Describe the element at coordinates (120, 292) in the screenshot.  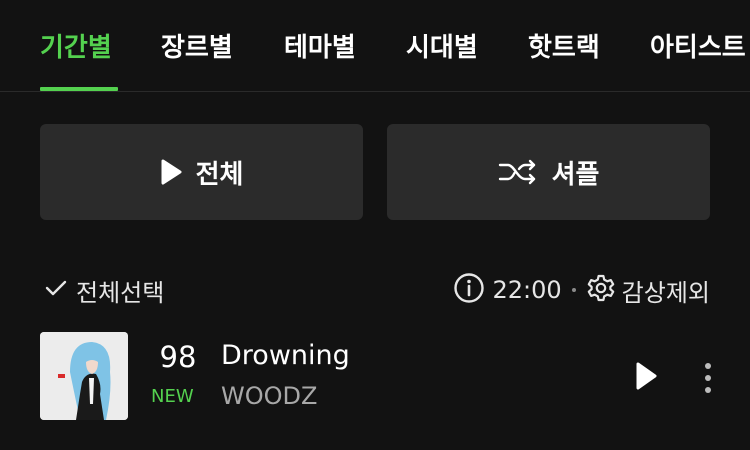
I see `select-all-label: 전체선택` at that location.